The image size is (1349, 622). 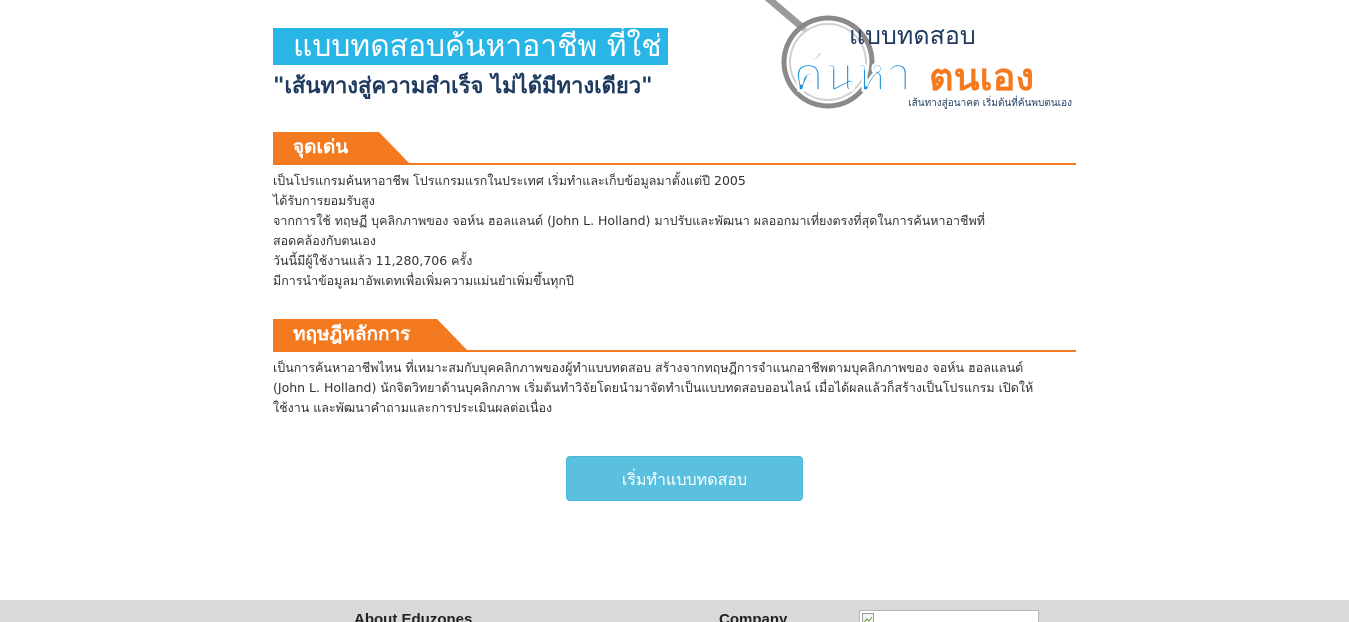 I want to click on theory-heading: ทฤษฎีหลักการ, so click(x=370, y=334).